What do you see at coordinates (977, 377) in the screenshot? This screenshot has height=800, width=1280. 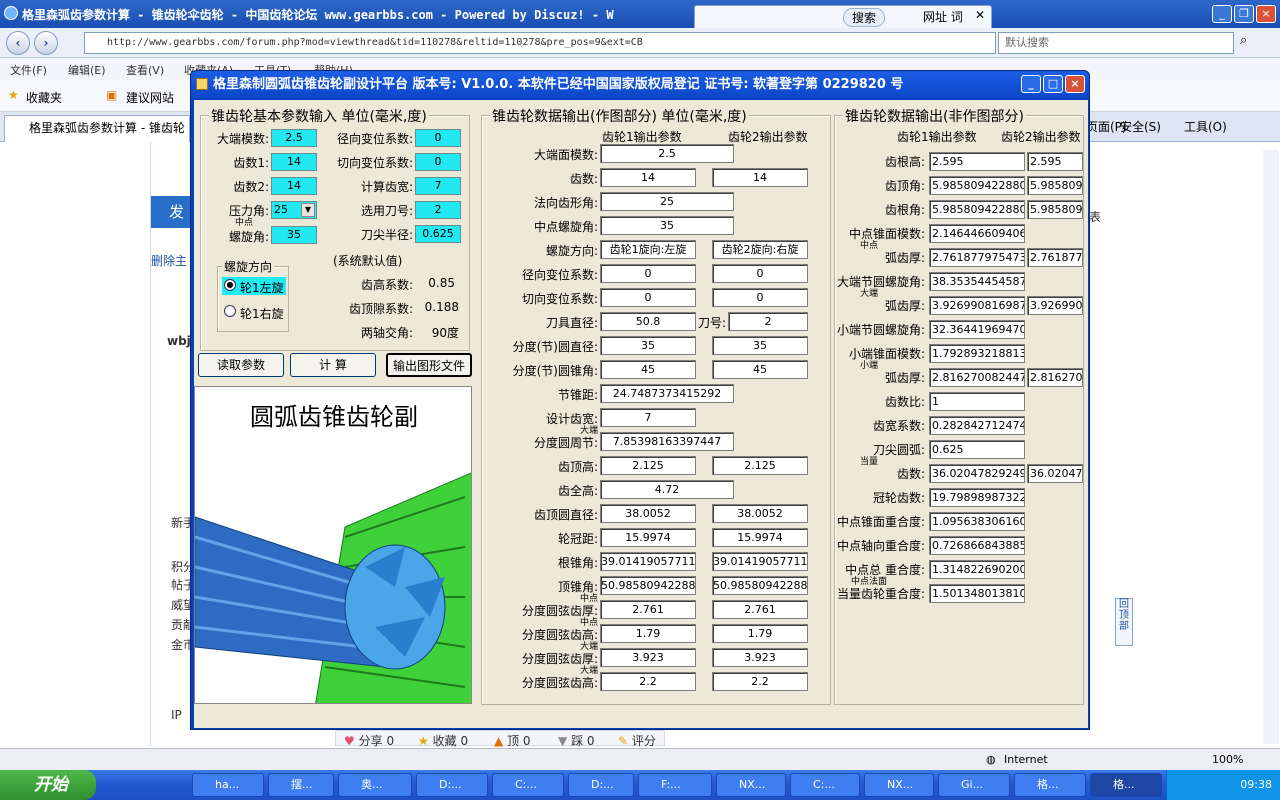 I see `row-value-gear1: 2.81627008244765` at bounding box center [977, 377].